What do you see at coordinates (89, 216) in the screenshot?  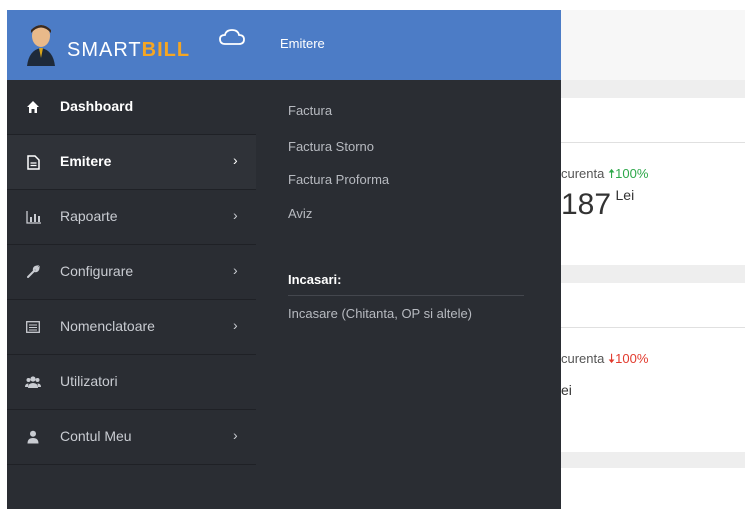 I see `sidebar-item-label: Rapoarte` at bounding box center [89, 216].